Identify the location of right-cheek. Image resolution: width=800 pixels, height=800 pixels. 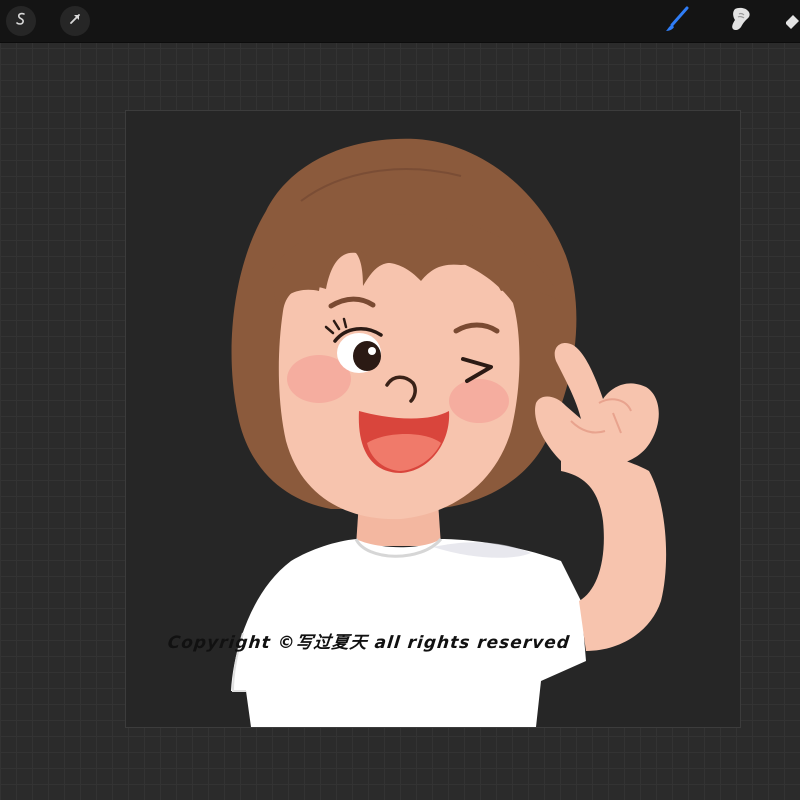
(479, 401).